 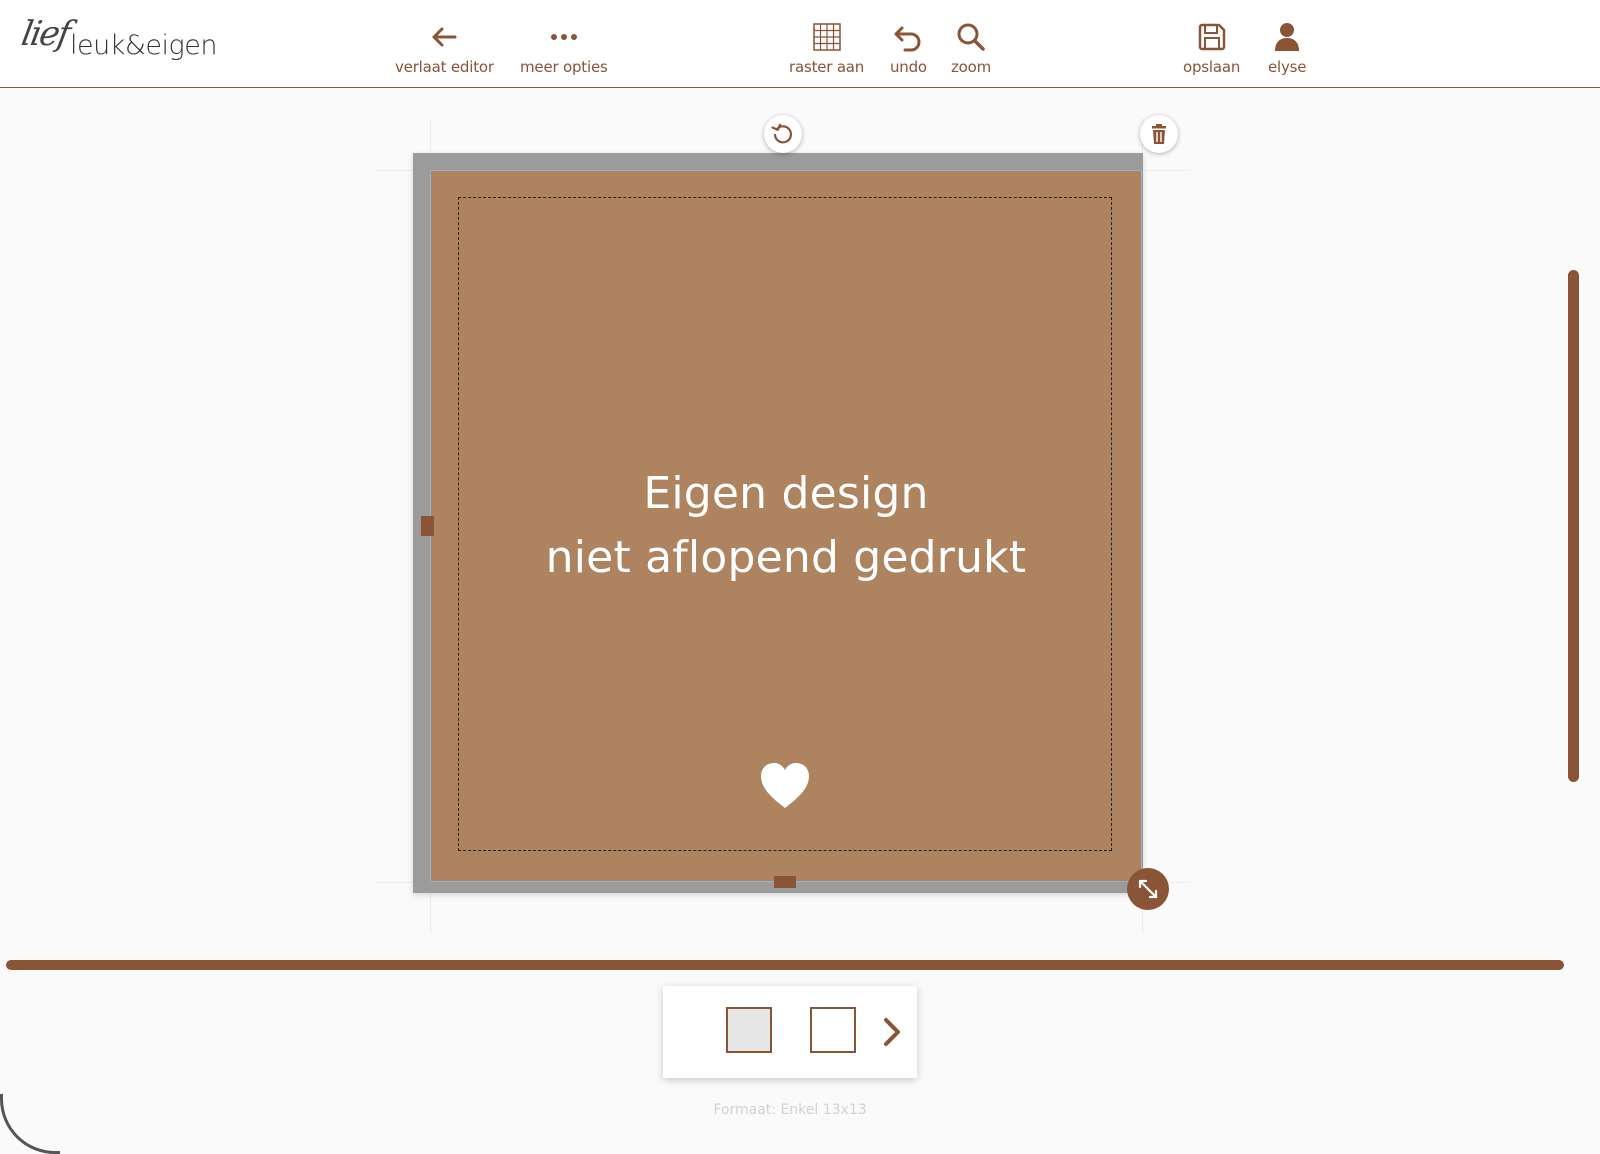 I want to click on design-text-block: Eigen design niet aflopend gedrukt, so click(x=786, y=526).